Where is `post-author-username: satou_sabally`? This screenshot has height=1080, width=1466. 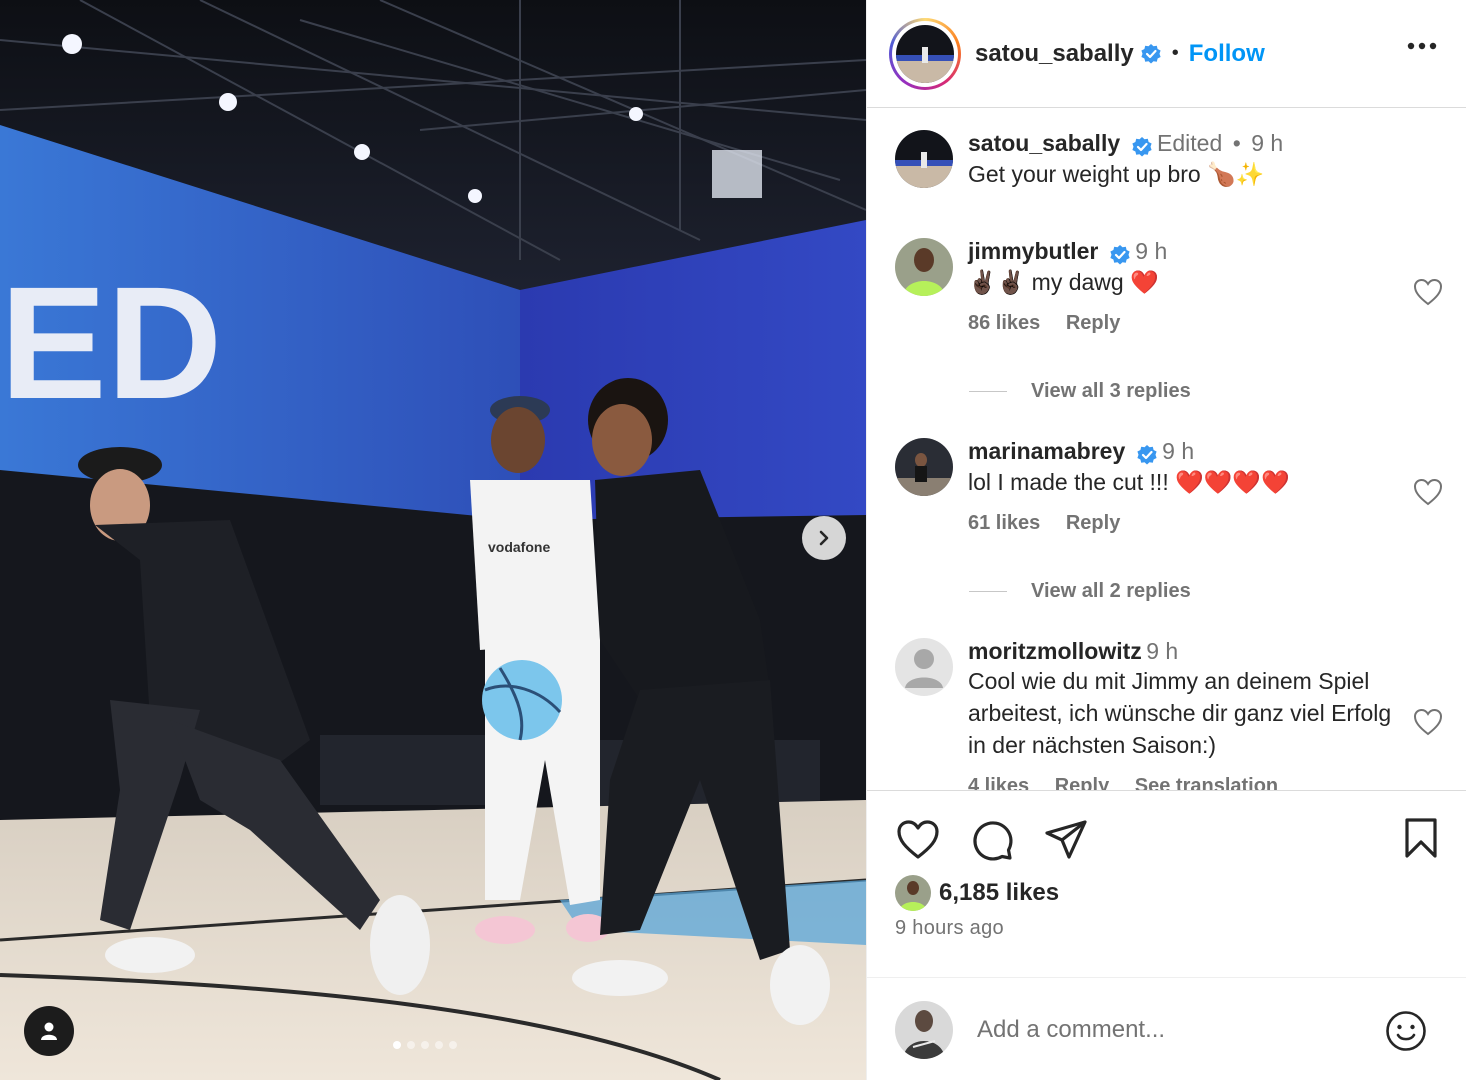 post-author-username: satou_sabally is located at coordinates (1054, 54).